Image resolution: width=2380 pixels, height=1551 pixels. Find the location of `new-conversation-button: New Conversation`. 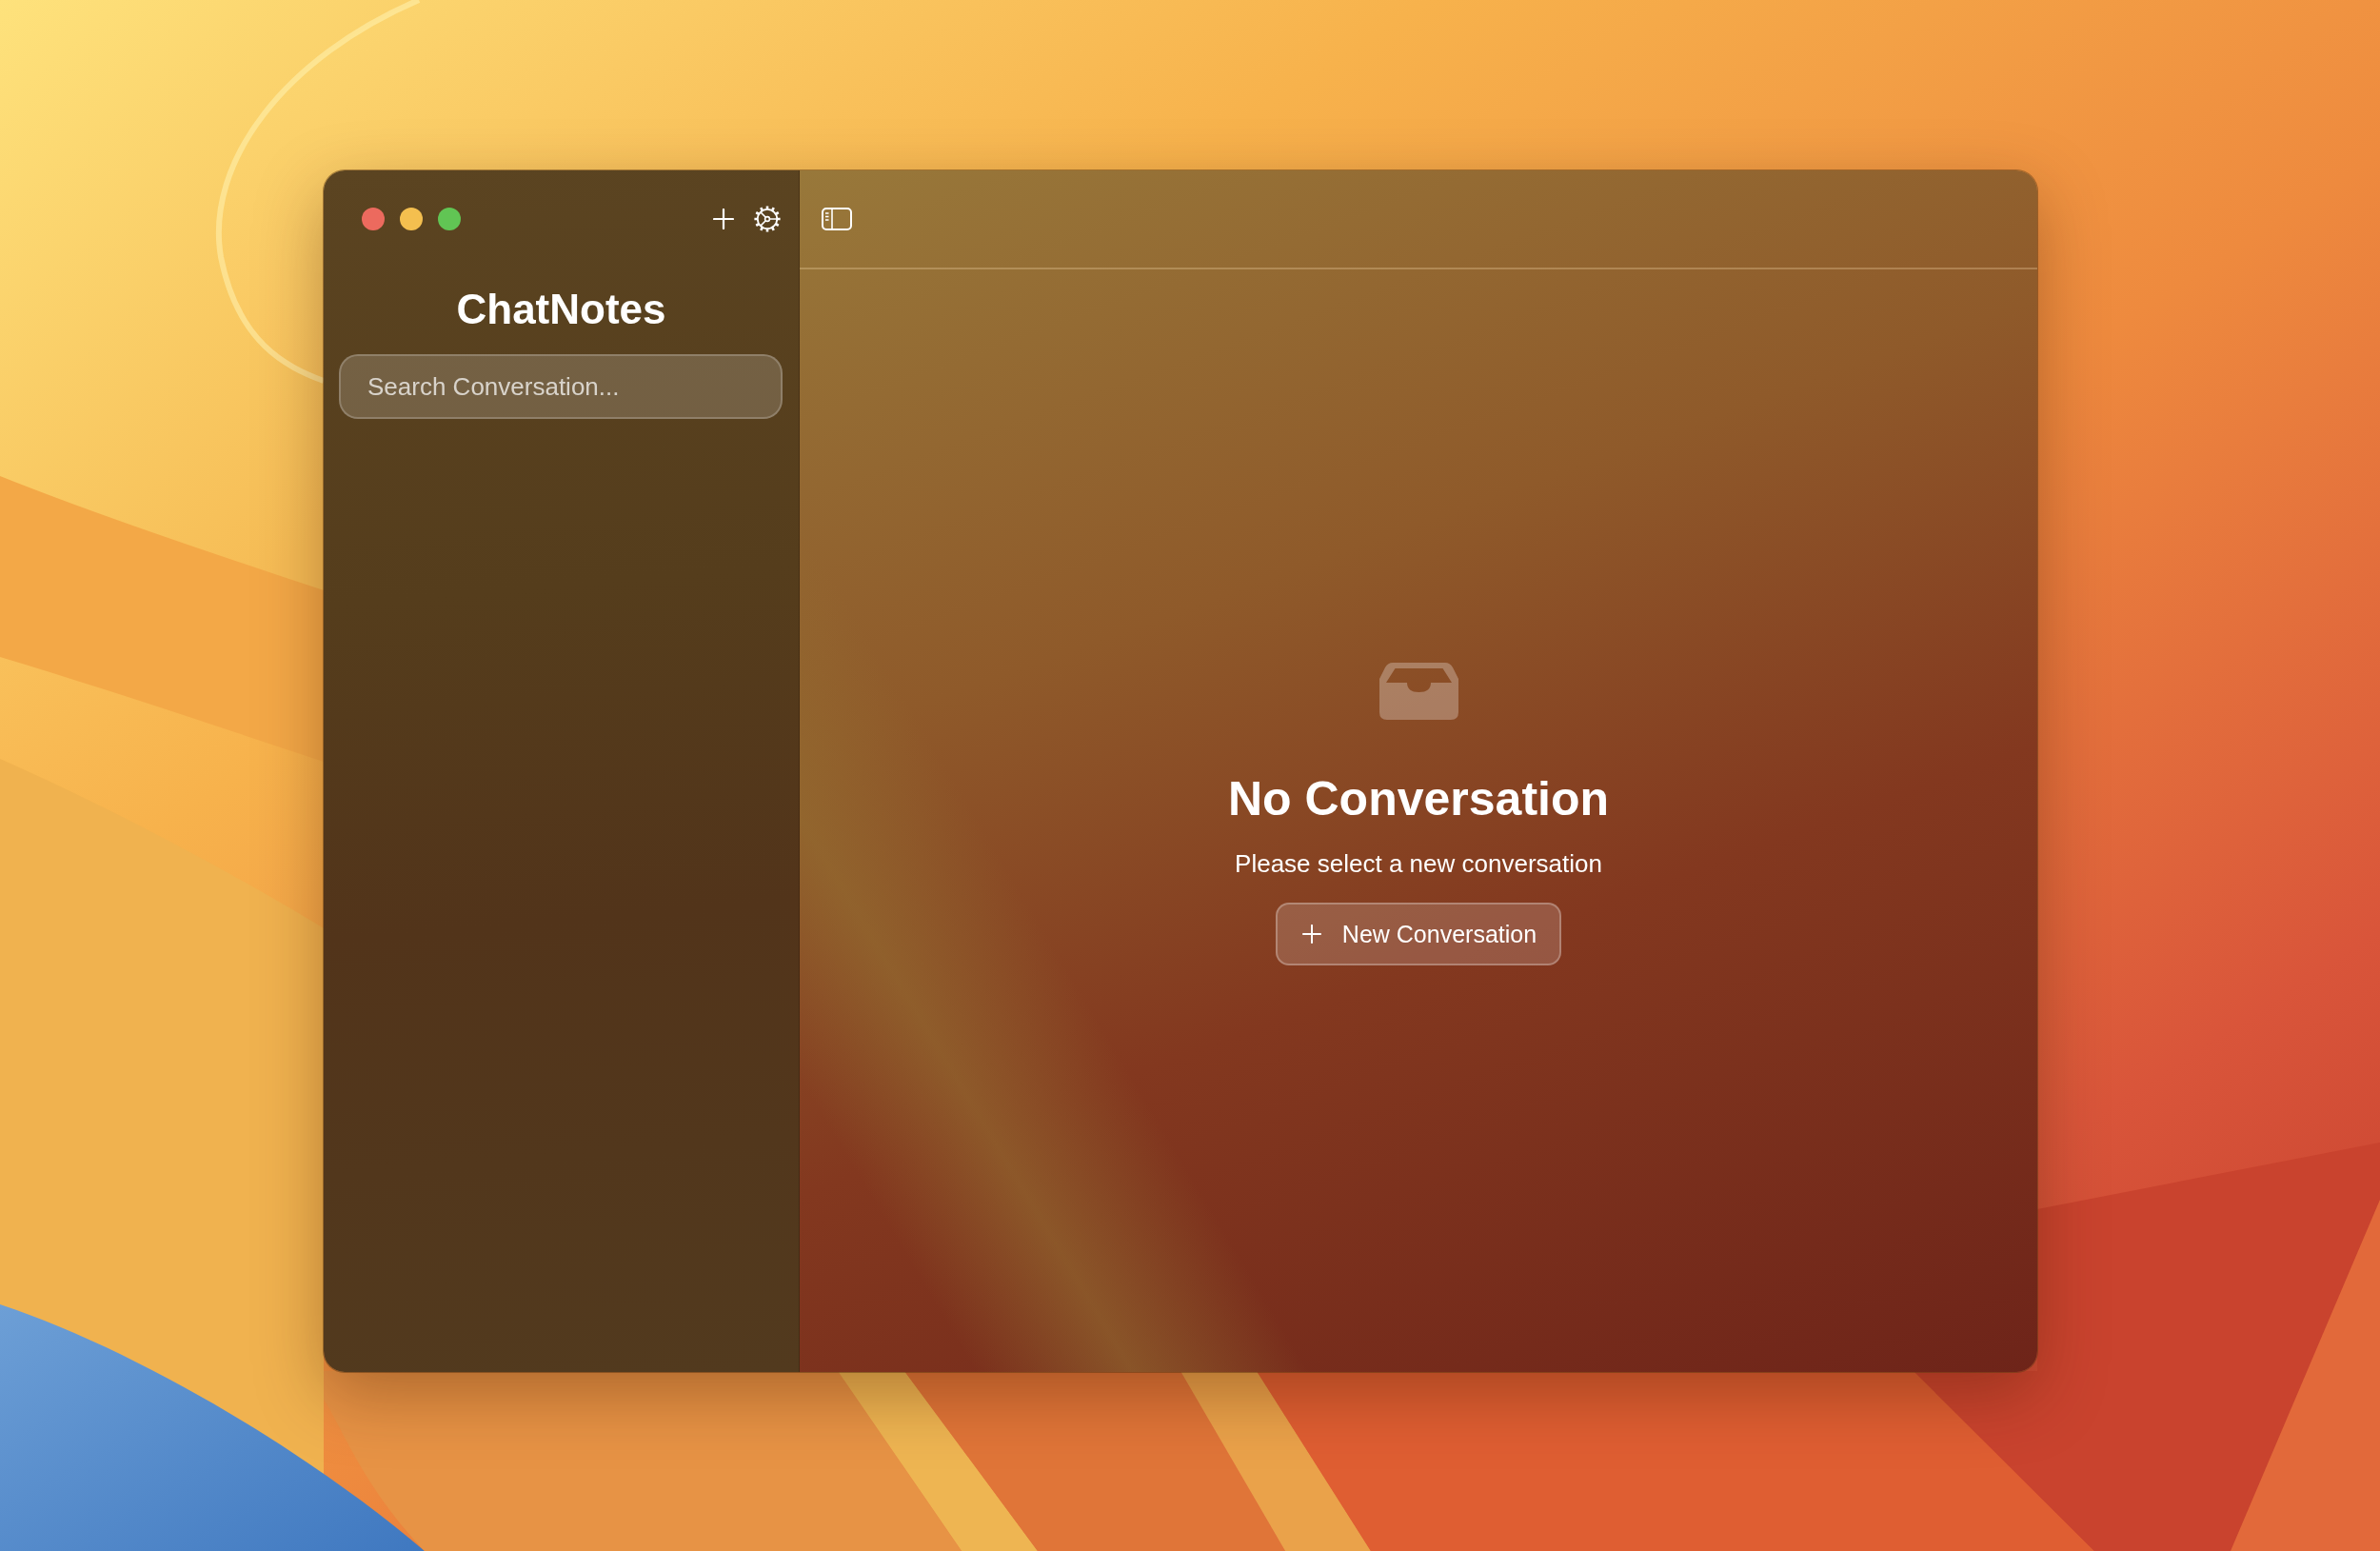

new-conversation-button: New Conversation is located at coordinates (1418, 934).